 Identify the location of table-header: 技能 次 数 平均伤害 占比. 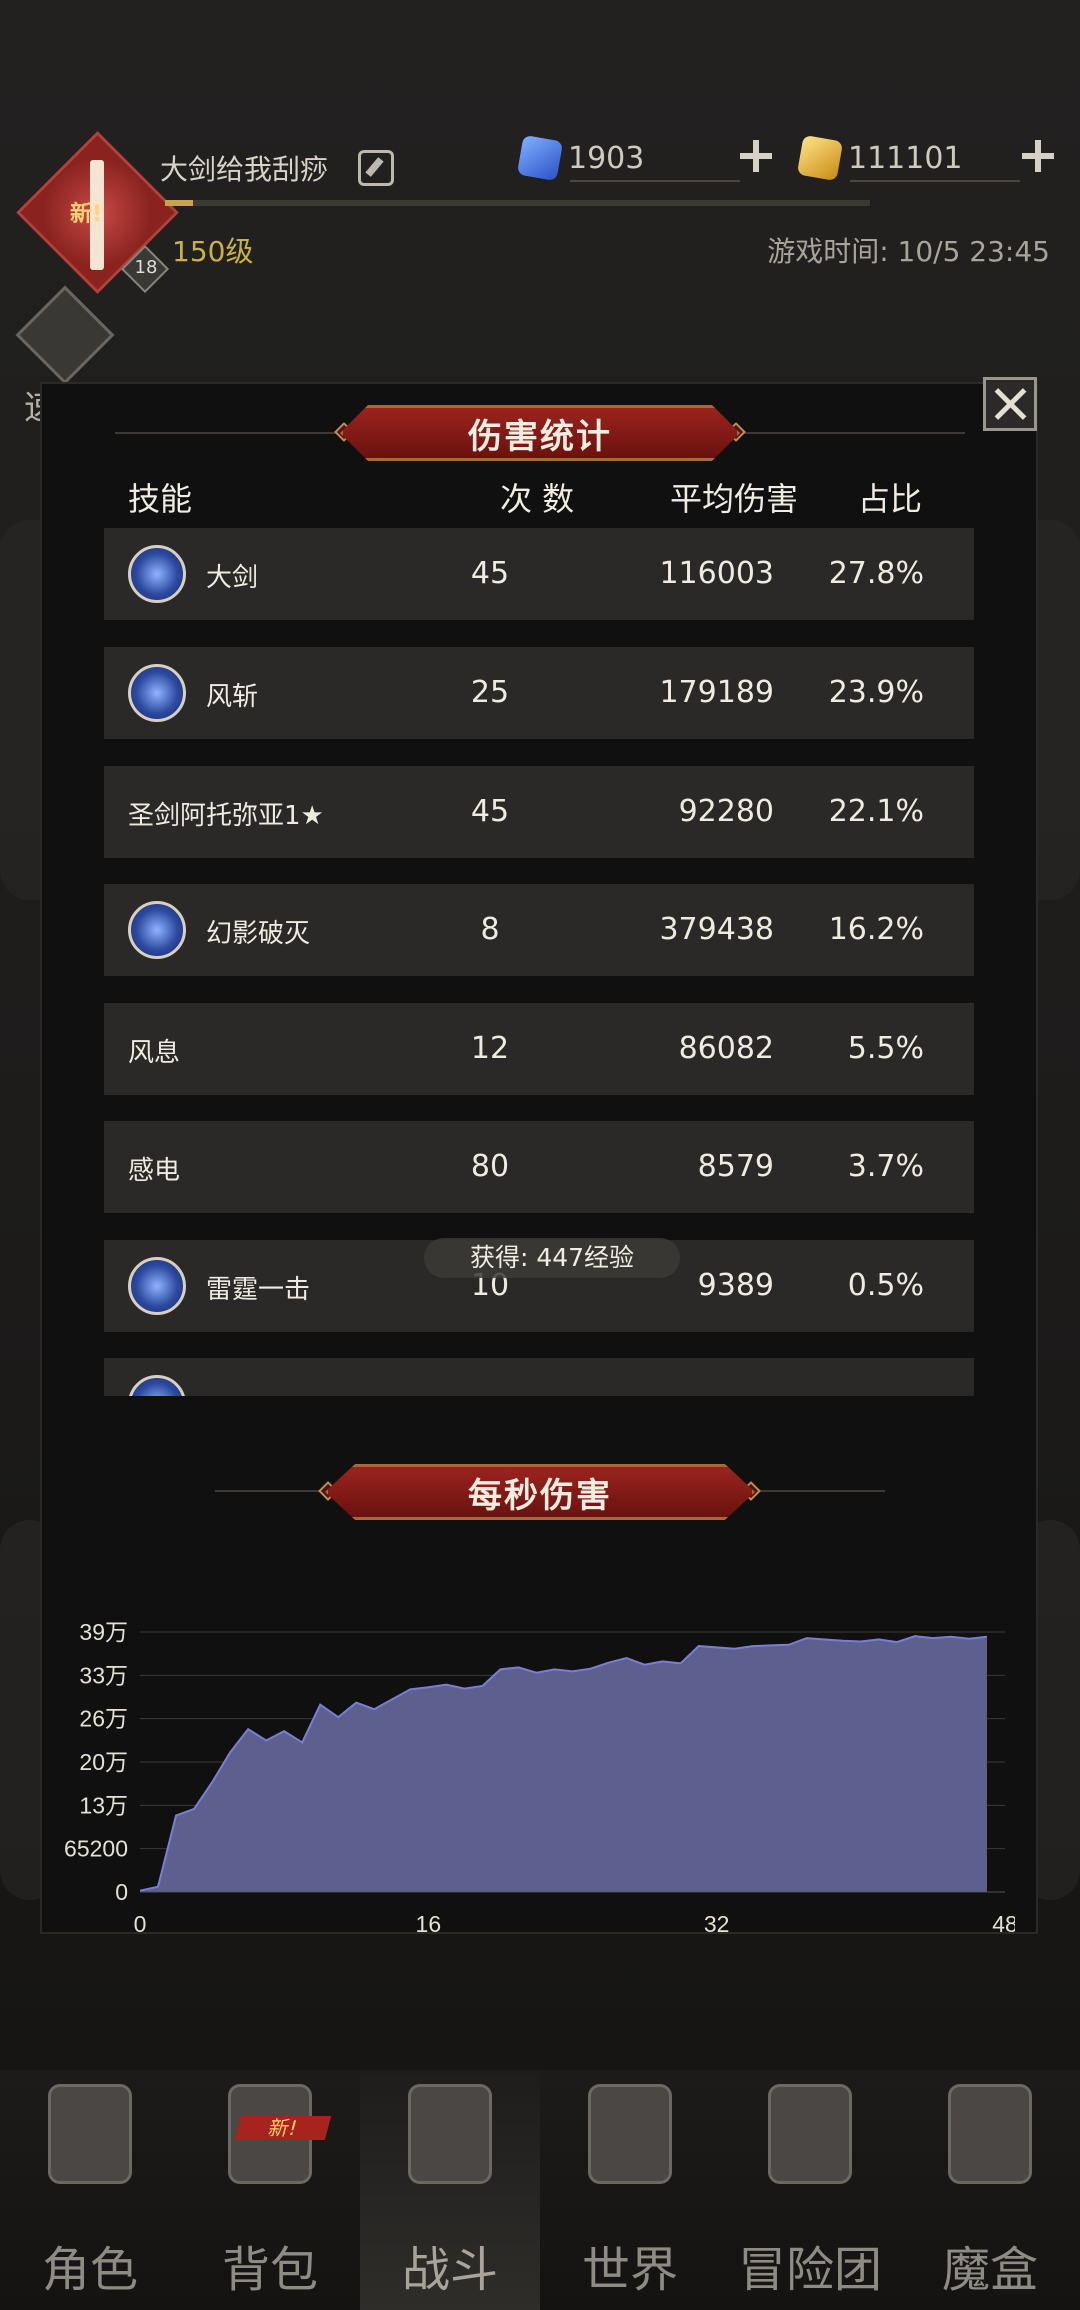
(540, 499).